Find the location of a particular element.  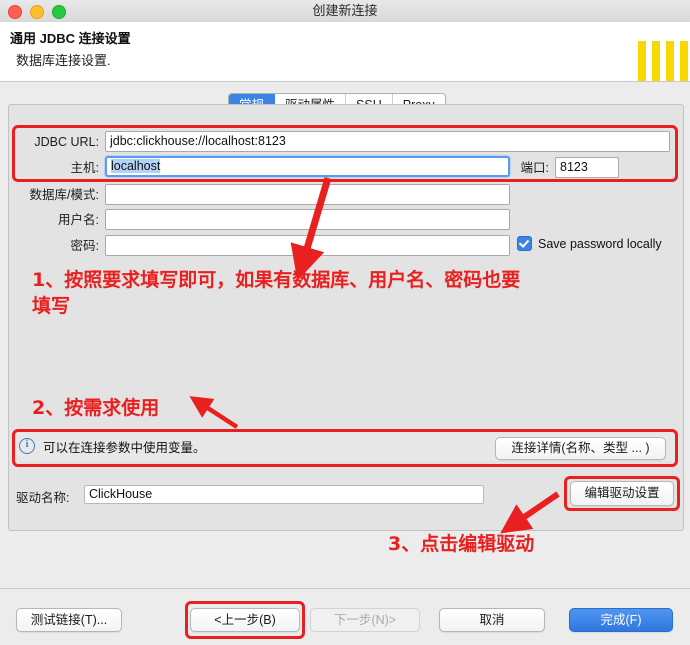

edit-driver-settings-button: 编辑驱动设置 is located at coordinates (622, 493).